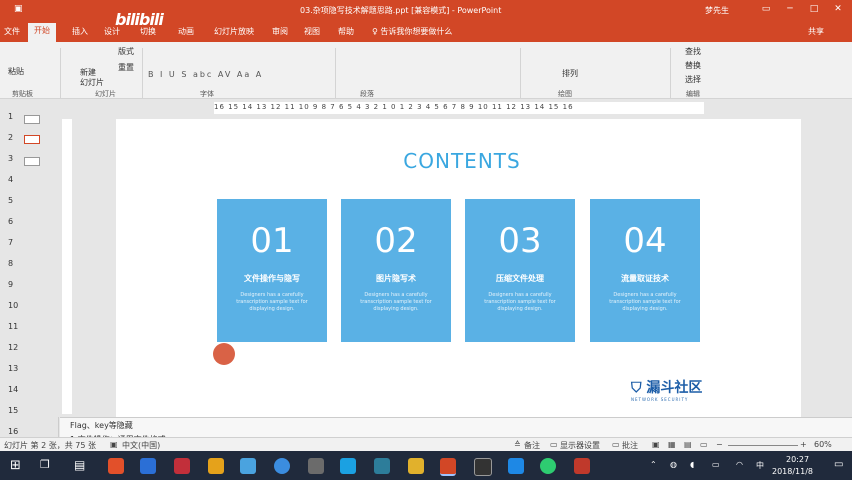  I want to click on tab-view: 视图, so click(312, 31).